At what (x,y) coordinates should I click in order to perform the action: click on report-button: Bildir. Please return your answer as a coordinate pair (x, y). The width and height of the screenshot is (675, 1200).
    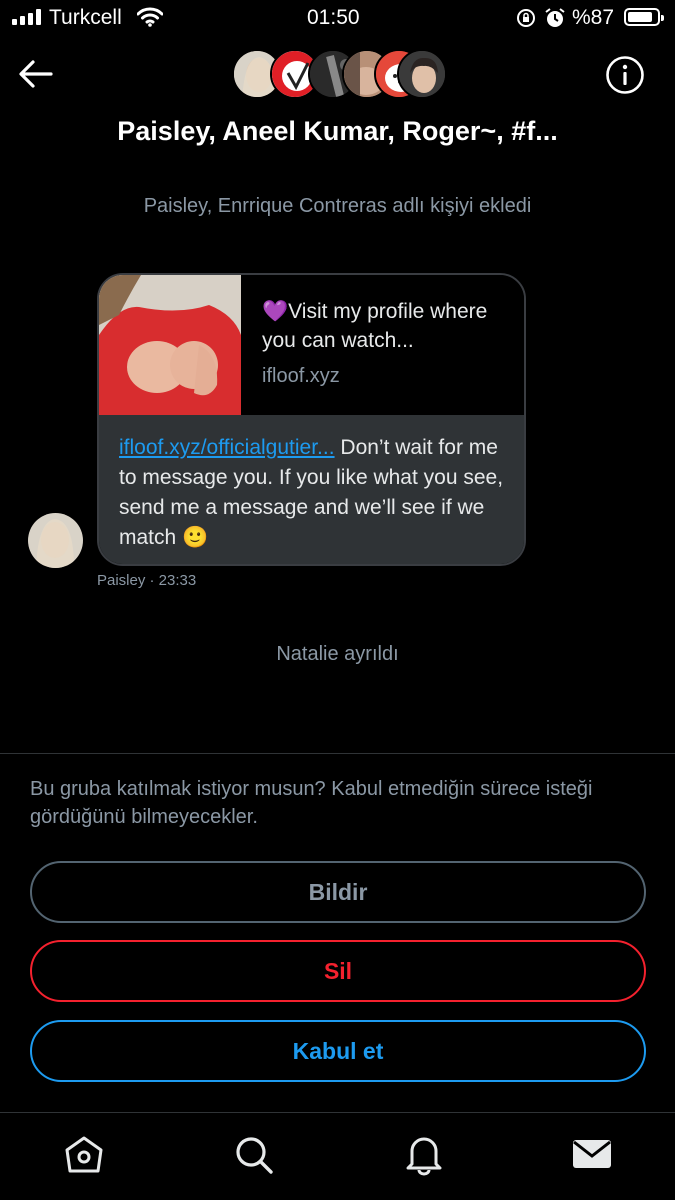
    Looking at the image, I should click on (338, 892).